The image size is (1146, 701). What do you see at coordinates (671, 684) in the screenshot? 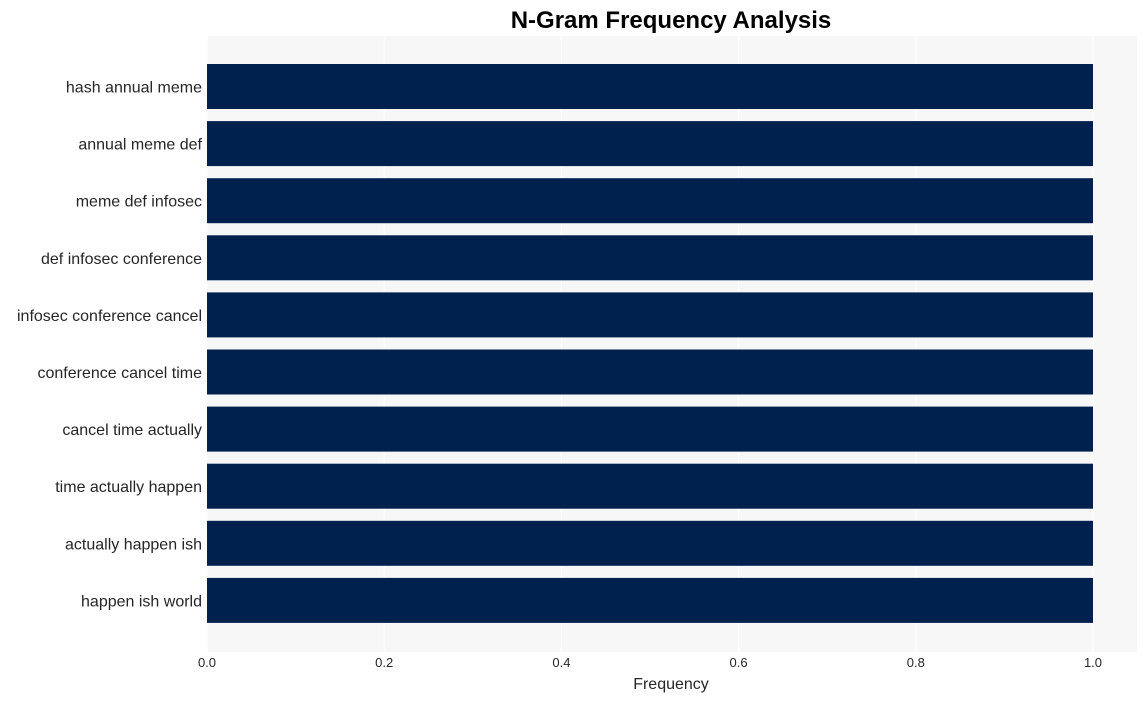
I see `x-axis-label: Frequency` at bounding box center [671, 684].